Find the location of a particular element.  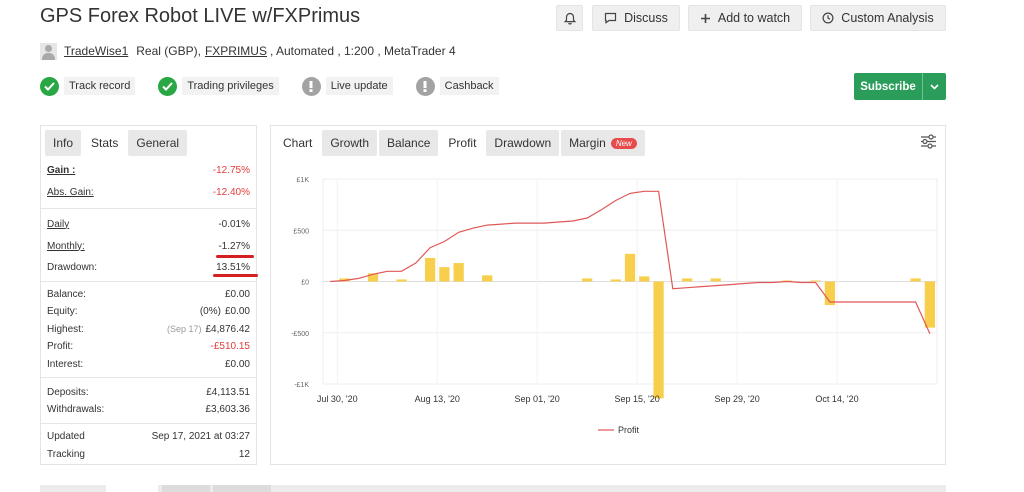

y-tick-label: -£500 is located at coordinates (300, 334).